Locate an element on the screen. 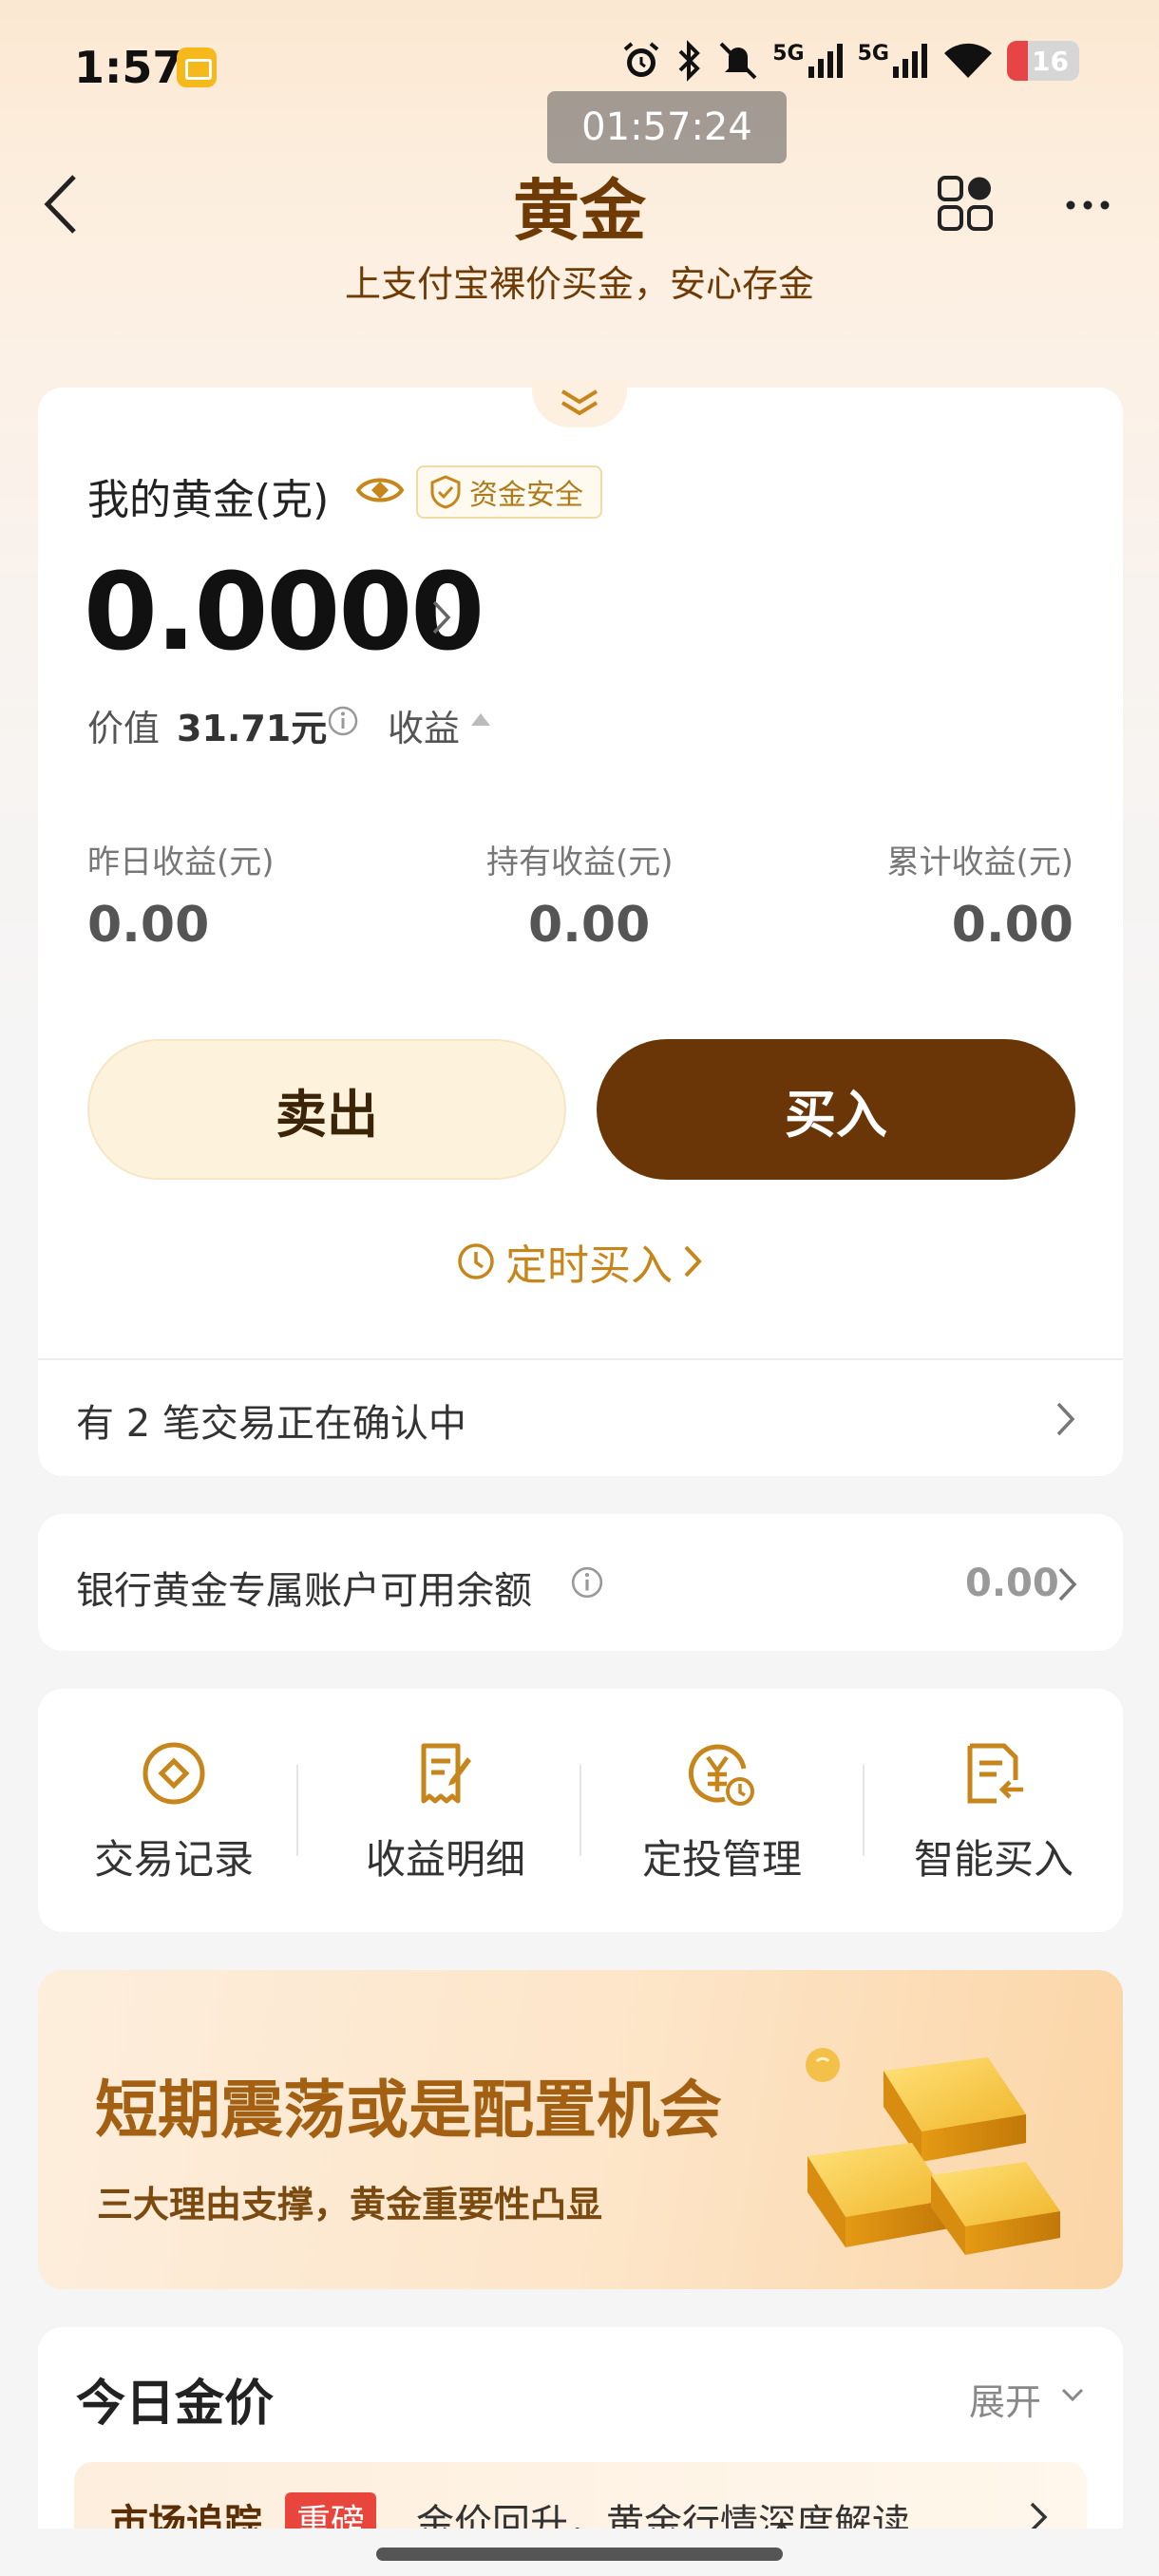 This screenshot has width=1159, height=2576. total-earnings-label: 累计收益(元) is located at coordinates (980, 862).